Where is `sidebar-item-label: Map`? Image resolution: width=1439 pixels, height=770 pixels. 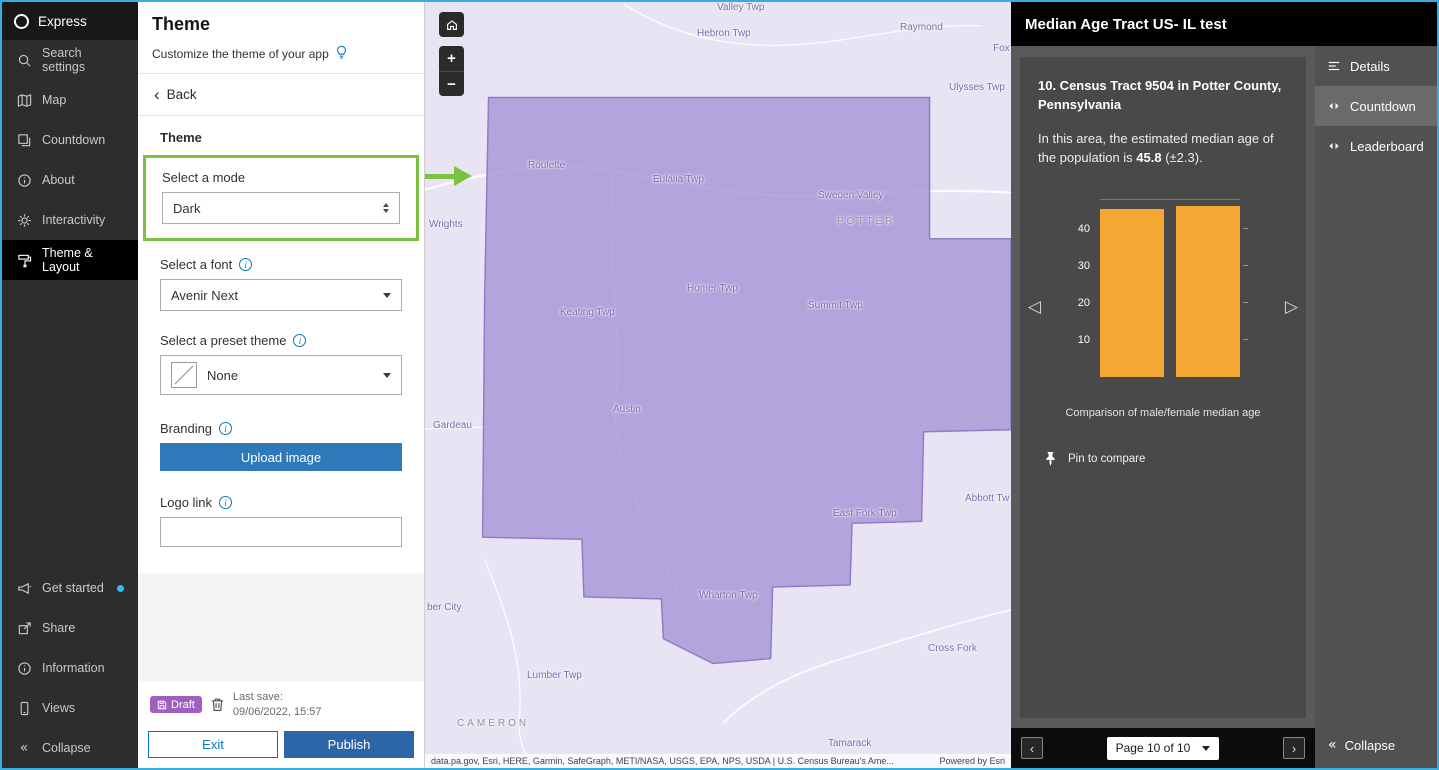
sidebar-item-label: Map is located at coordinates (54, 100).